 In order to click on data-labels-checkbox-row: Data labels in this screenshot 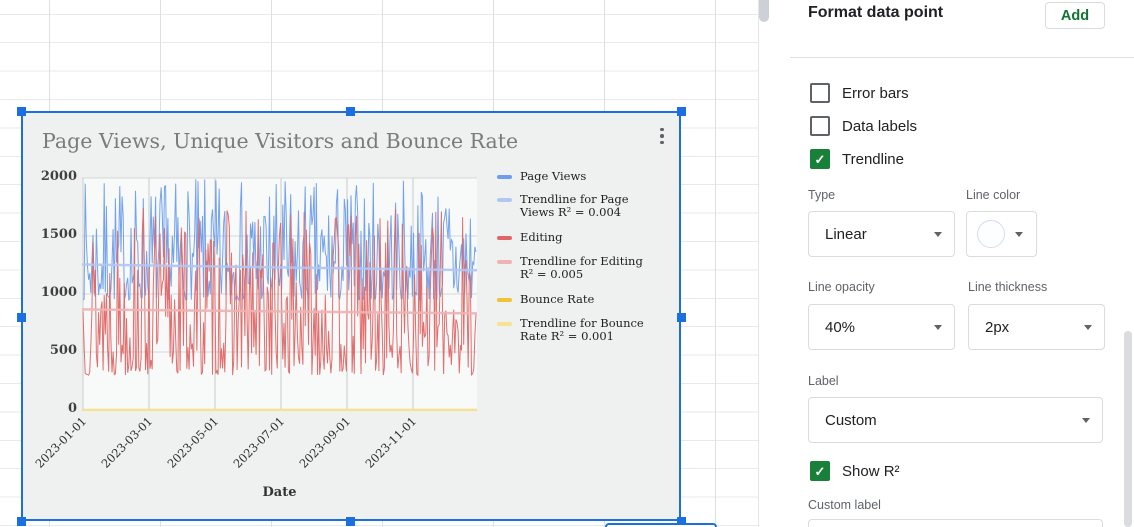, I will do `click(863, 126)`.